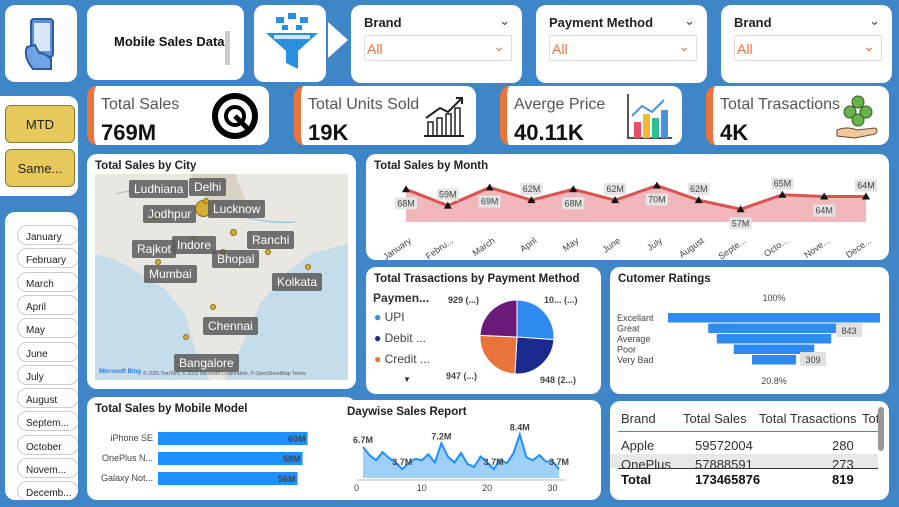 The width and height of the screenshot is (899, 507). What do you see at coordinates (654, 244) in the screenshot?
I see `month-tick-label: July` at bounding box center [654, 244].